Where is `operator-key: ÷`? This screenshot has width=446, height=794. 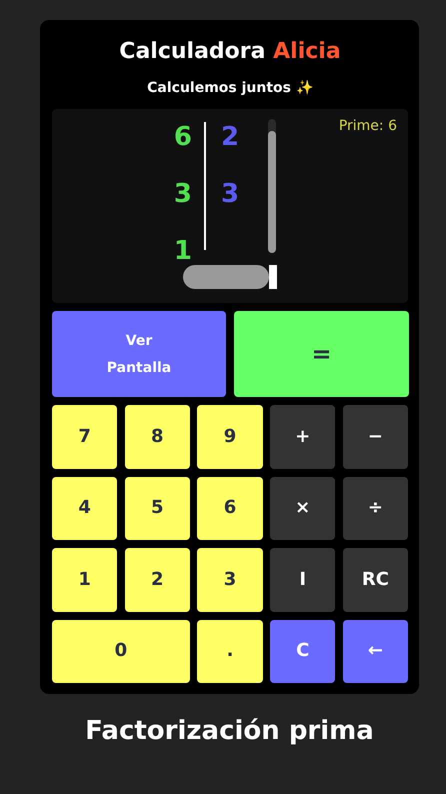
operator-key: ÷ is located at coordinates (375, 508).